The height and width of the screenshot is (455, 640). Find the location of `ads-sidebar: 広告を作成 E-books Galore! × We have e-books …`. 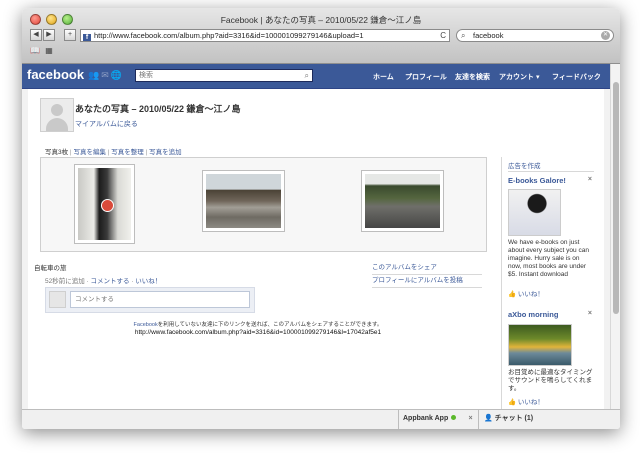

ads-sidebar: 広告を作成 E-books Galore! × We have e-books … is located at coordinates (549, 283).